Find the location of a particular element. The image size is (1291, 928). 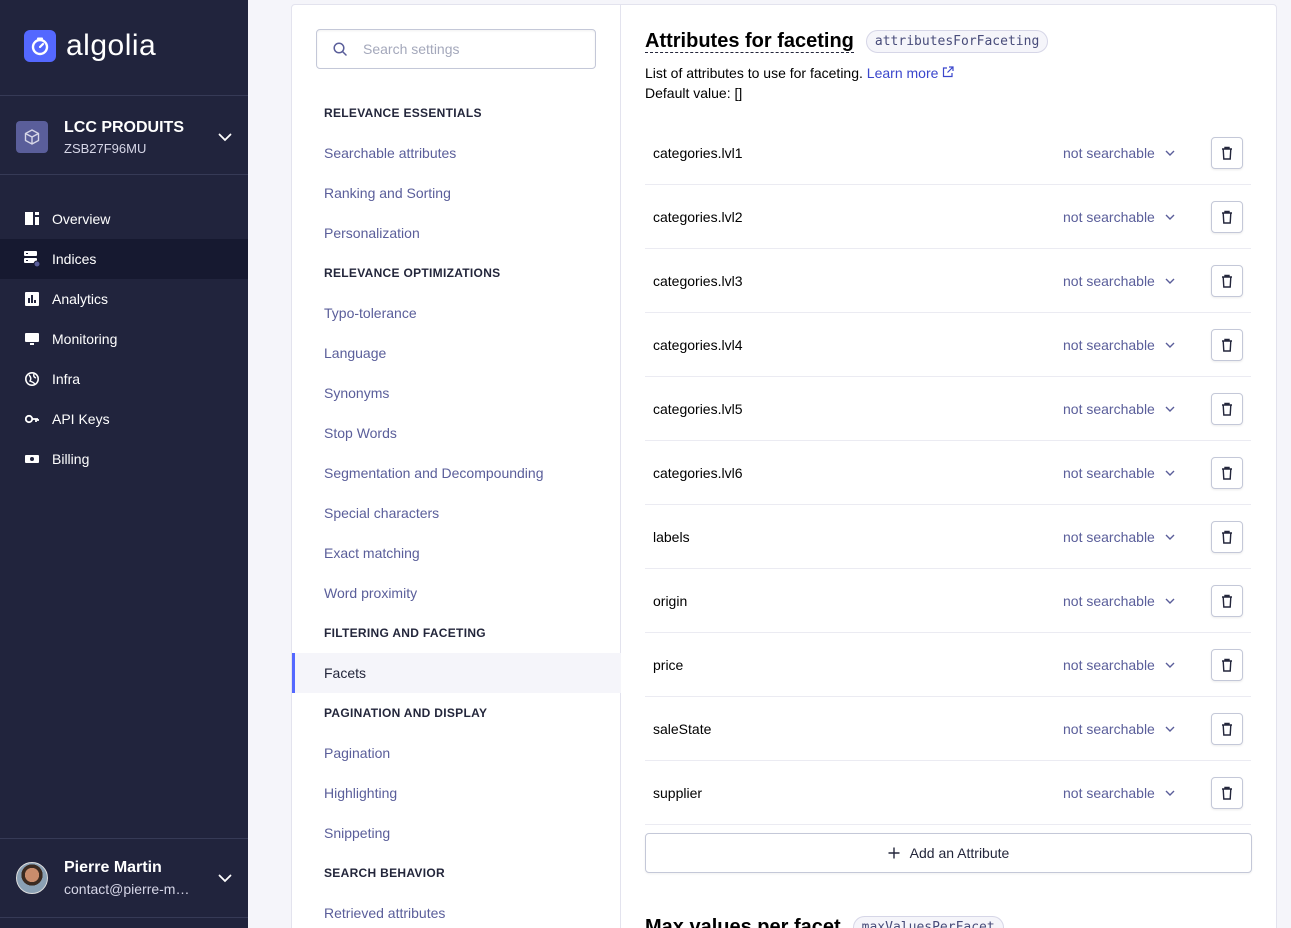

nav-item-infra: Infra is located at coordinates (124, 379).